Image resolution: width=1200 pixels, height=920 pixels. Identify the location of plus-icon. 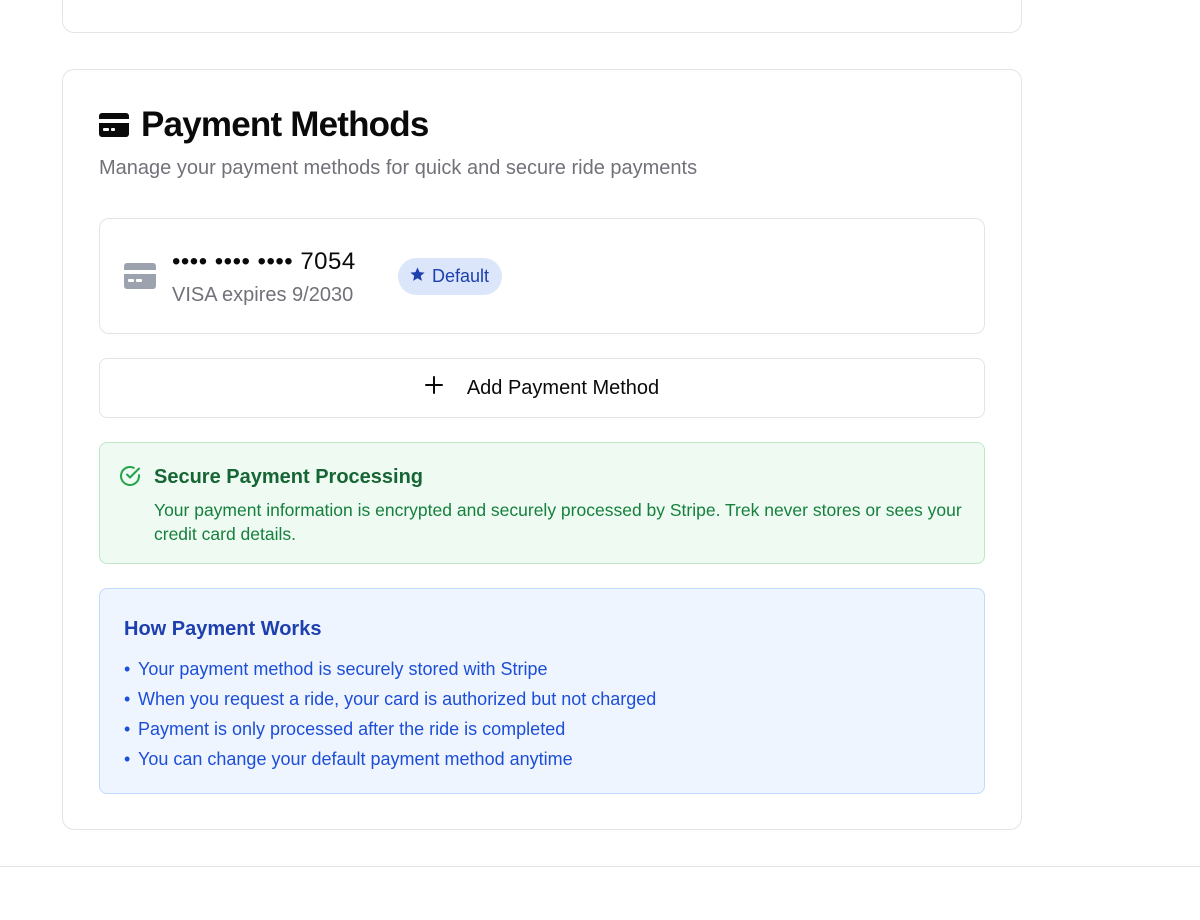
(433, 388).